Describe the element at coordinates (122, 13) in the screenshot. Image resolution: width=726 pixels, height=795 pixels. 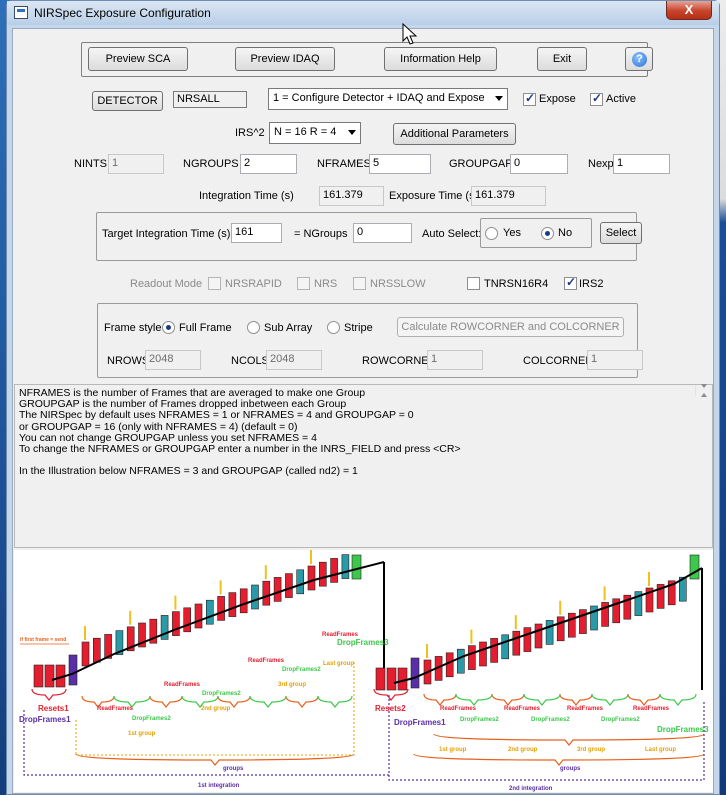
I see `window-title: NIRSpec Exposure Configuration` at that location.